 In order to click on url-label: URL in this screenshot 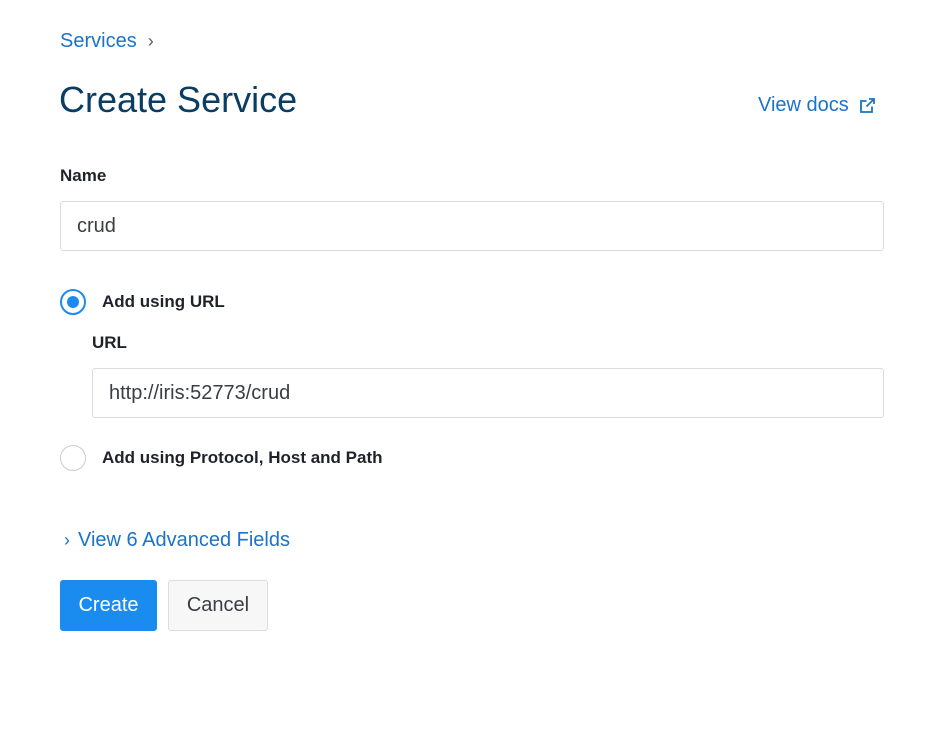, I will do `click(109, 342)`.